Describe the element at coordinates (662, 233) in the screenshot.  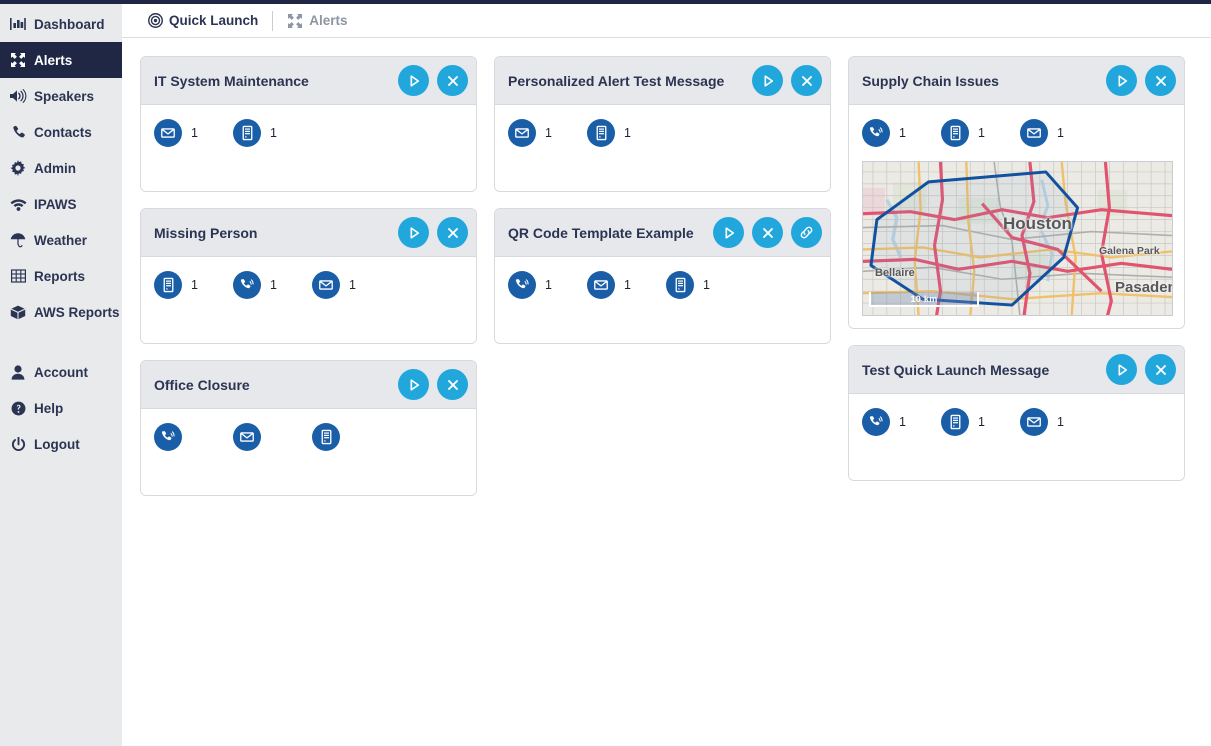
I see `card-header: QR Code Template Example` at that location.